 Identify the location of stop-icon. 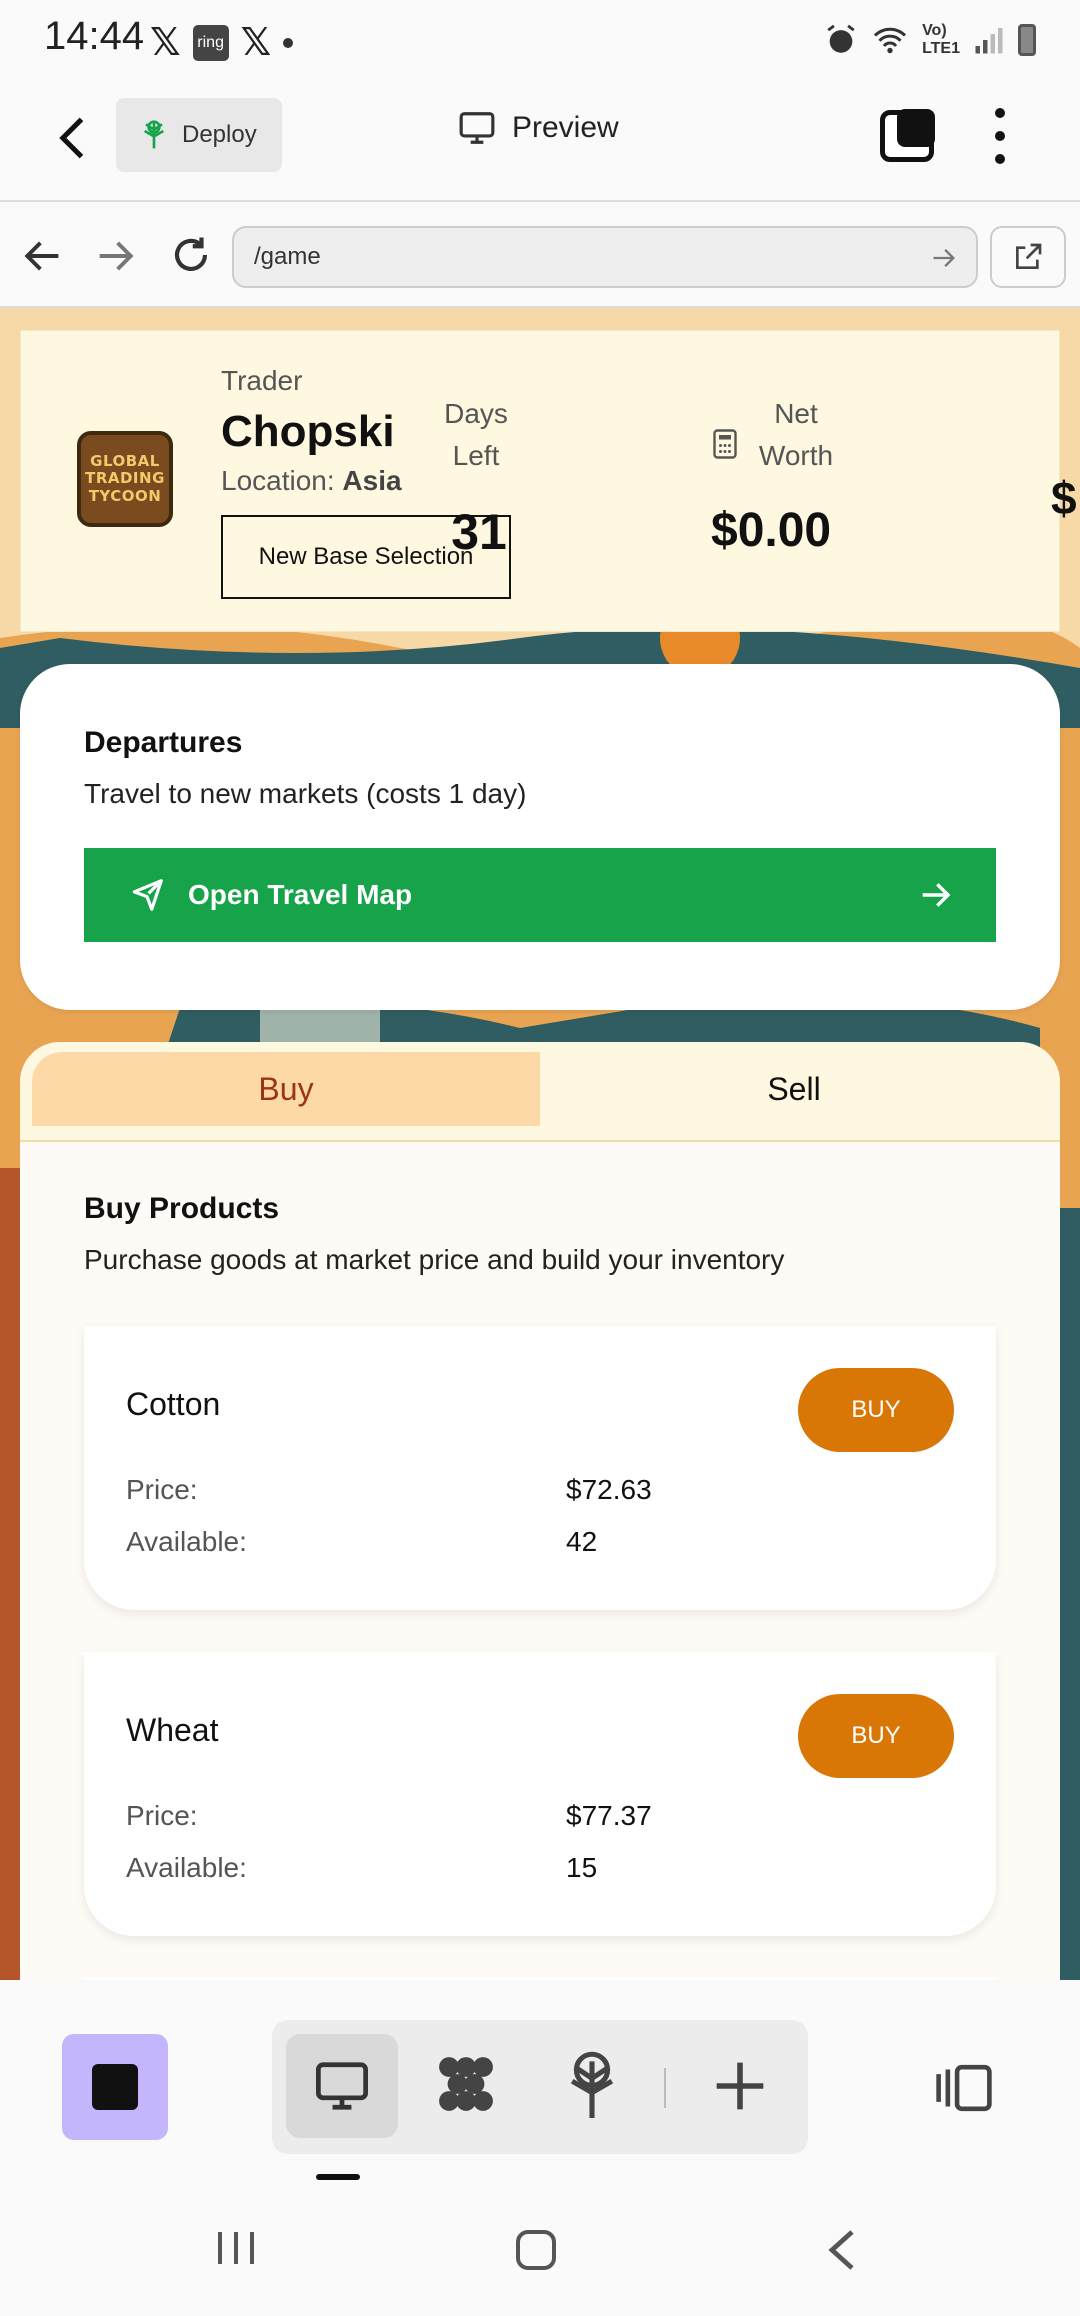
(115, 2087).